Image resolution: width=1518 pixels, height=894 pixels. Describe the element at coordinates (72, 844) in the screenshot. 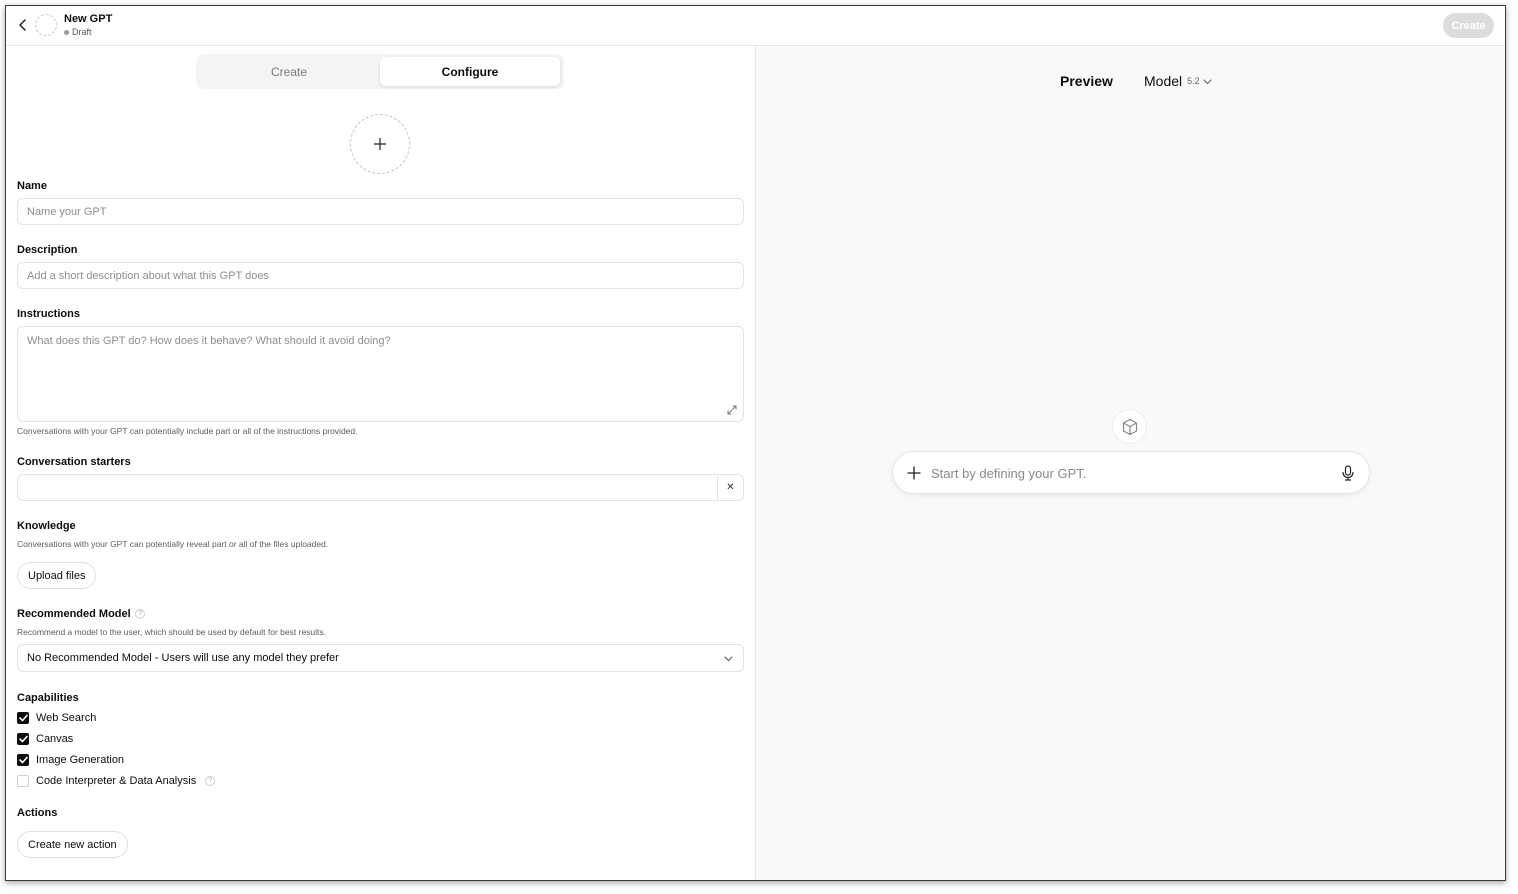

I see `create-new-action-button: Create new action` at that location.